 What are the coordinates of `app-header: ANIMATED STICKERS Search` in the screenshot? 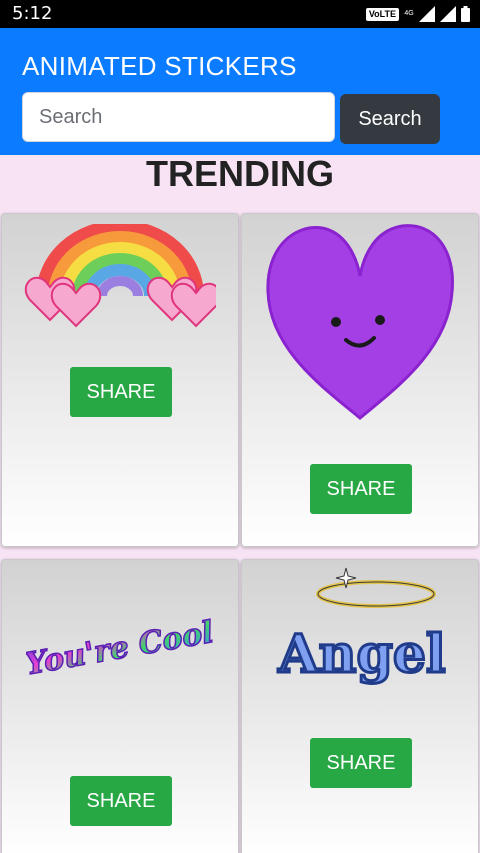 It's located at (240, 91).